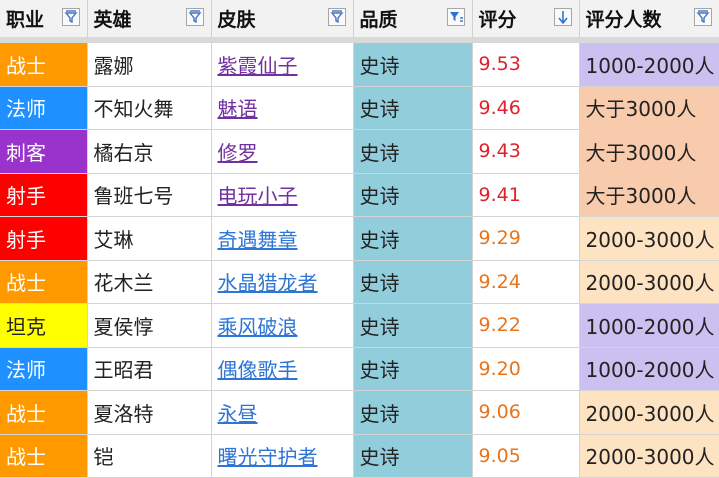  I want to click on job-text: 坦克, so click(26, 326).